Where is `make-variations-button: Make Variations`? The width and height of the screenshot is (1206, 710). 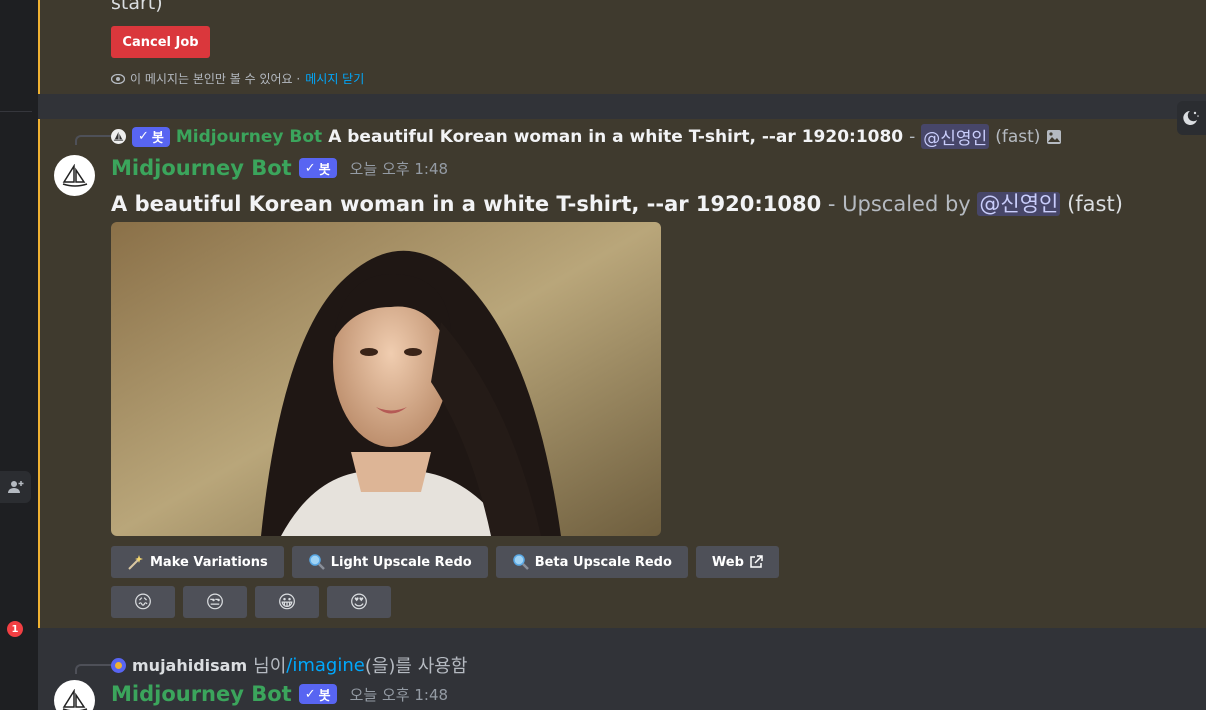
make-variations-button: Make Variations is located at coordinates (197, 562).